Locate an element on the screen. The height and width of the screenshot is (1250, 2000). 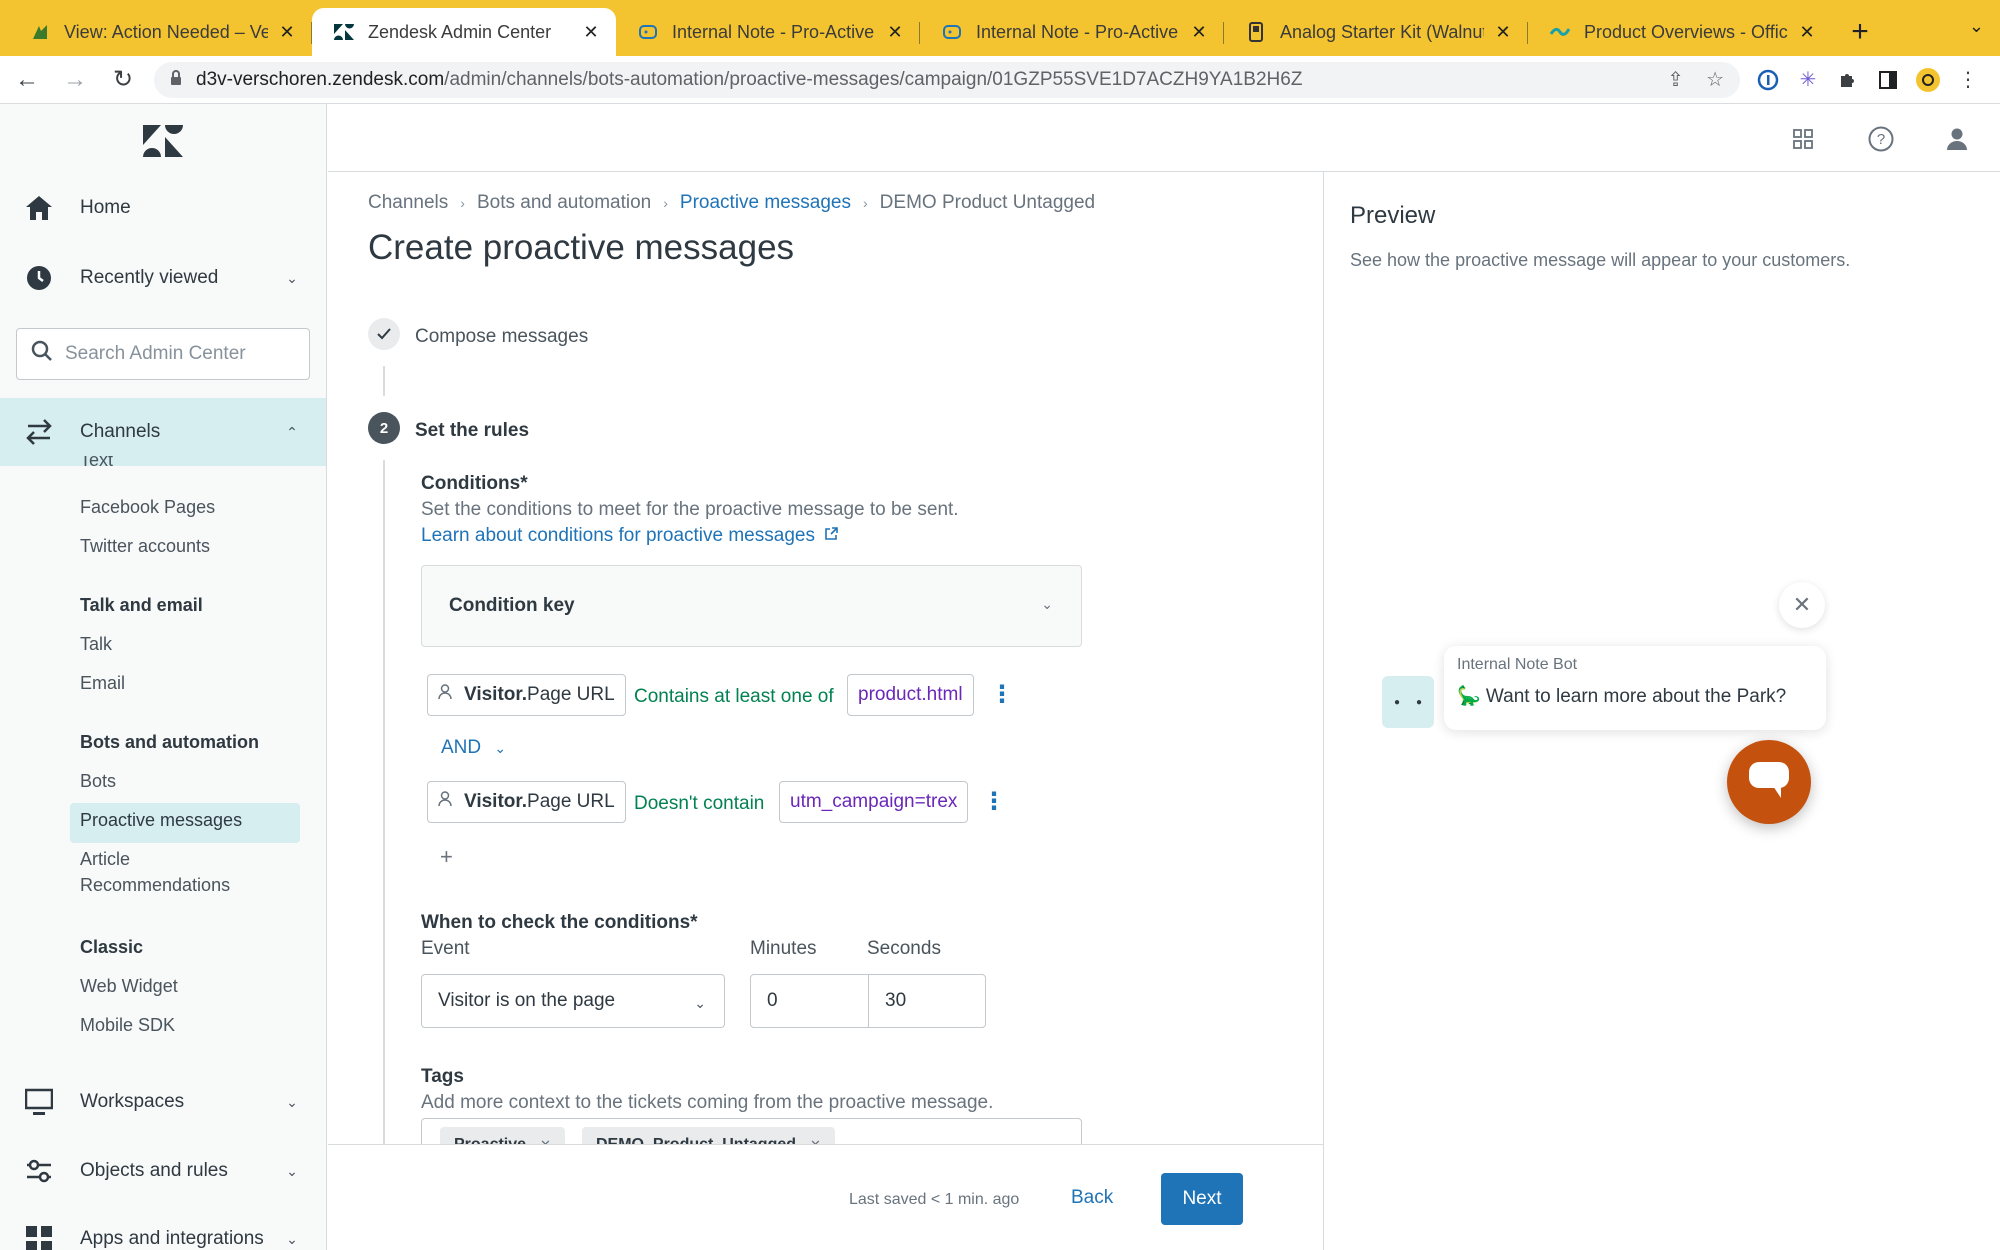
browser-tab: Product Overviews - Official ✕ is located at coordinates (1680, 32).